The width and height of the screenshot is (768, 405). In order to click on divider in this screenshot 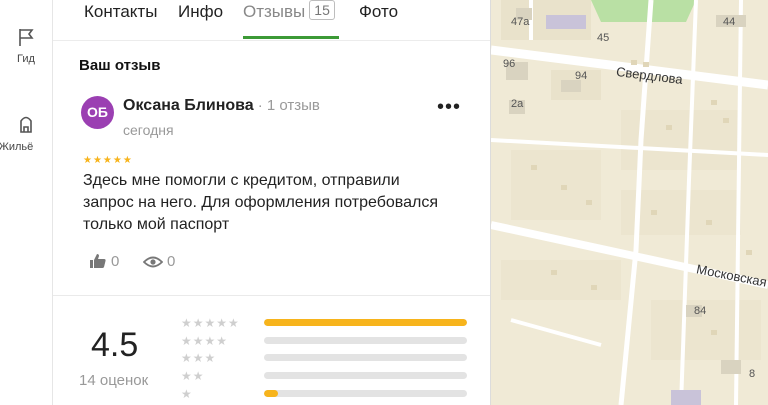, I will do `click(271, 295)`.